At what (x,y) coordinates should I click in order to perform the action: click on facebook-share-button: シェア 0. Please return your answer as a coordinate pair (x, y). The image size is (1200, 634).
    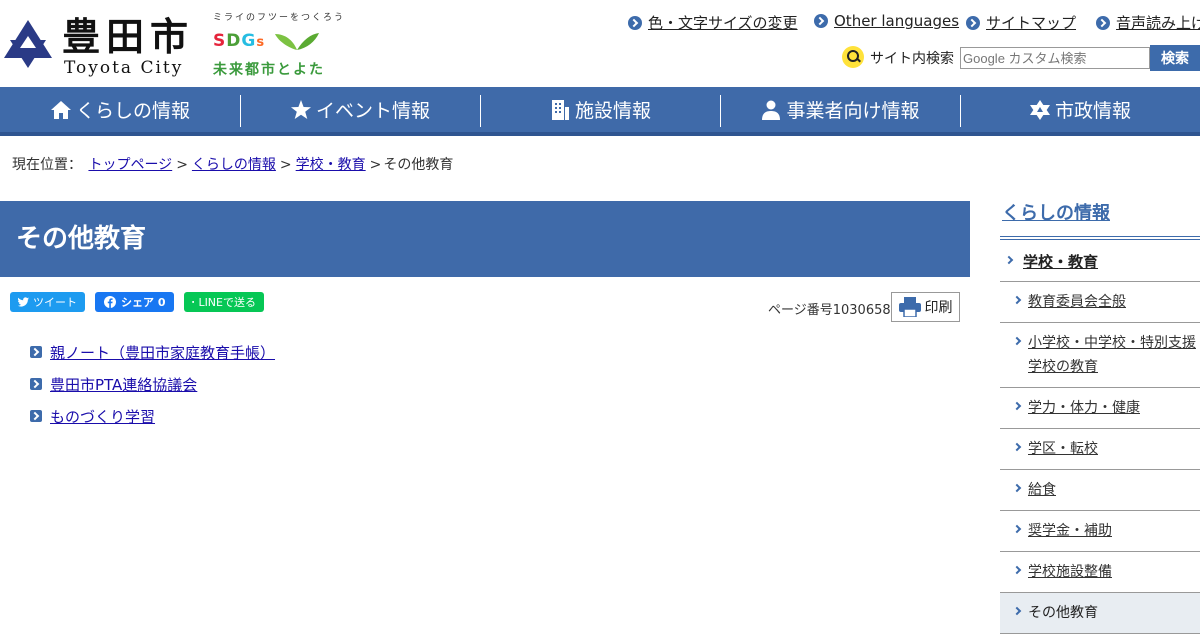
    Looking at the image, I should click on (134, 302).